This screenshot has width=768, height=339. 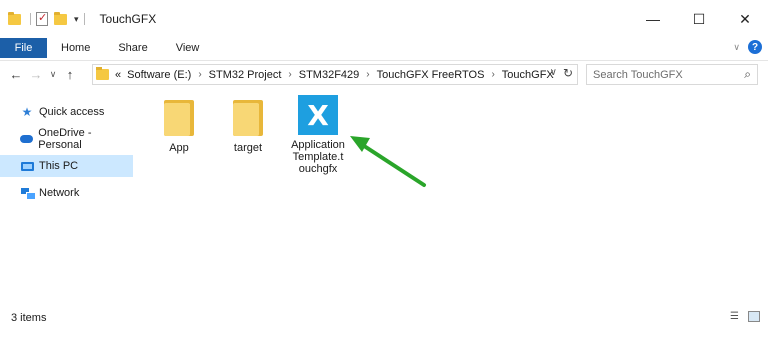 I want to click on folder-item-app: App, so click(x=179, y=125).